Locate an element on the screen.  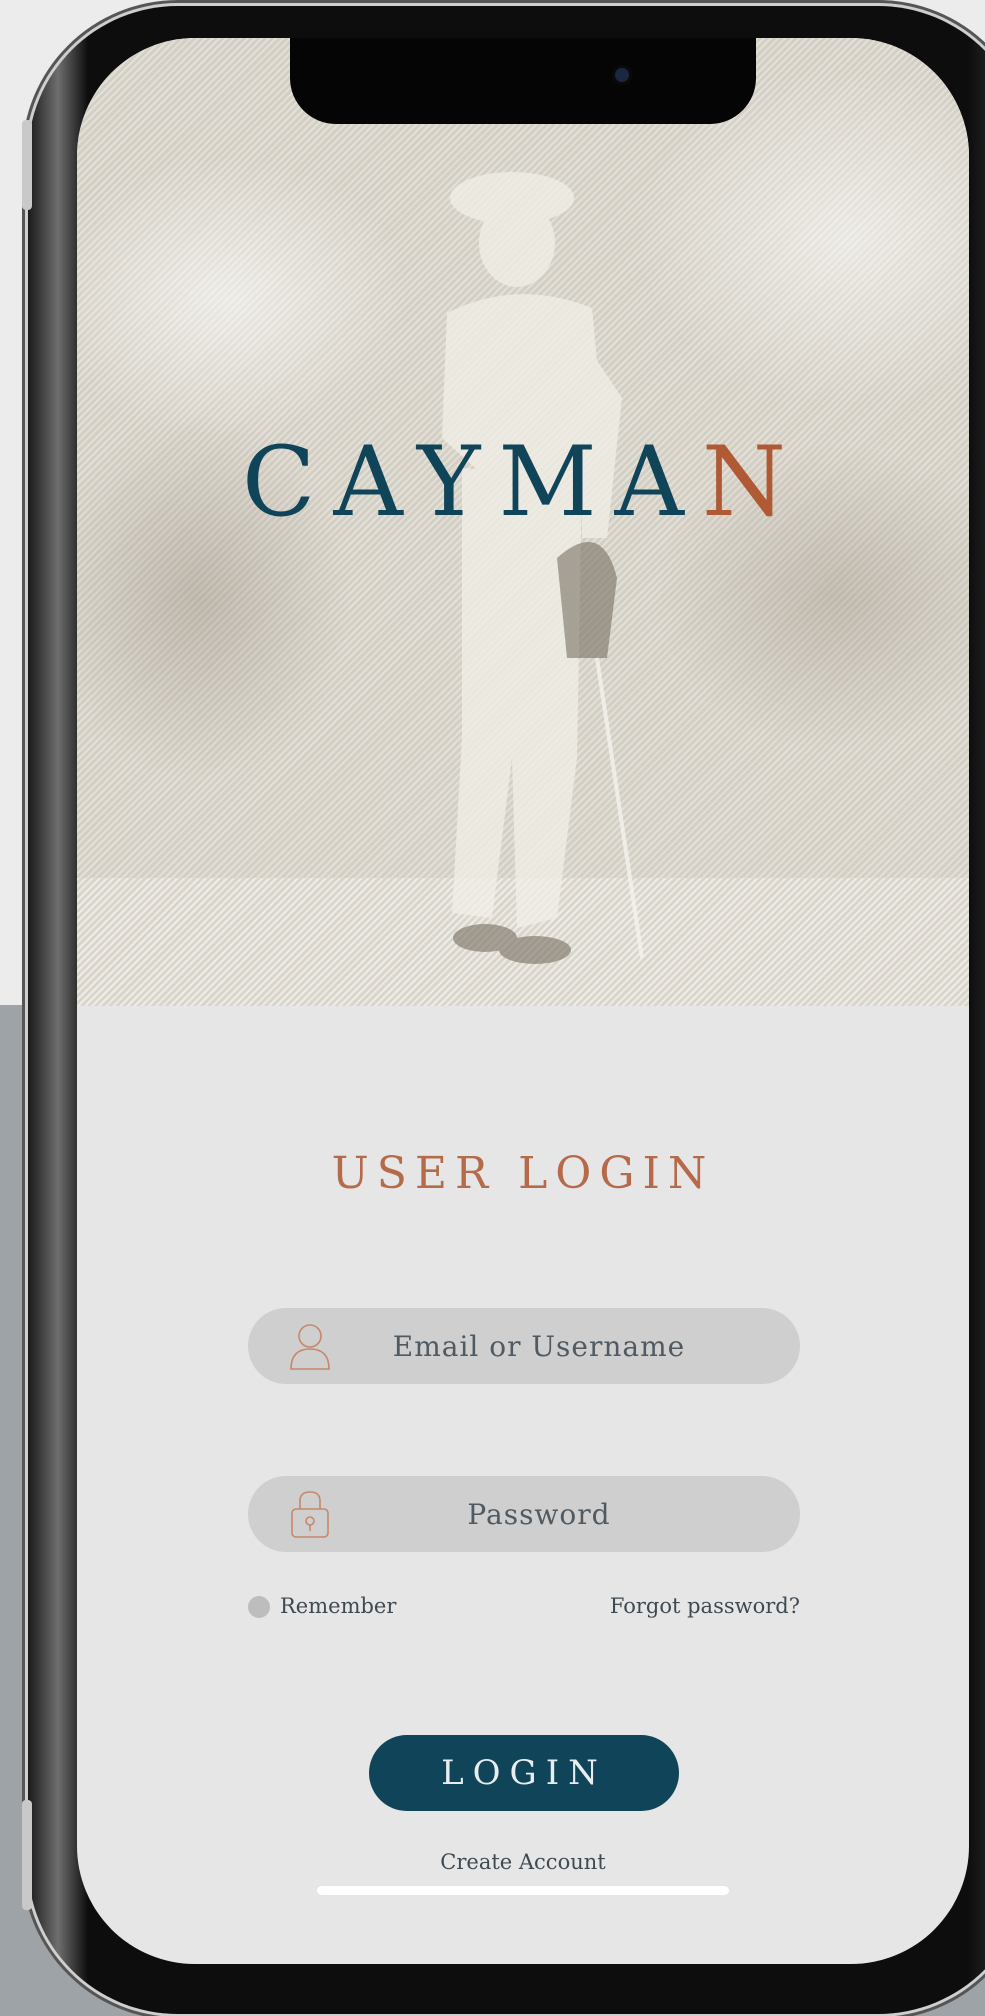
golfer-illustration is located at coordinates (543, 568).